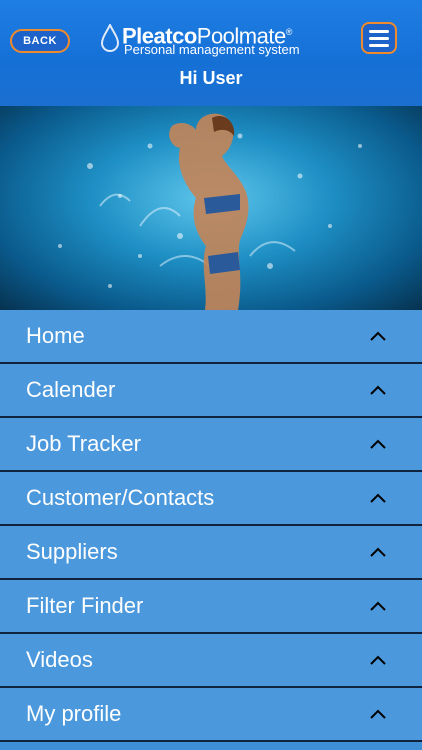  Describe the element at coordinates (120, 497) in the screenshot. I see `menu-item-label: Customer/Contacts` at that location.